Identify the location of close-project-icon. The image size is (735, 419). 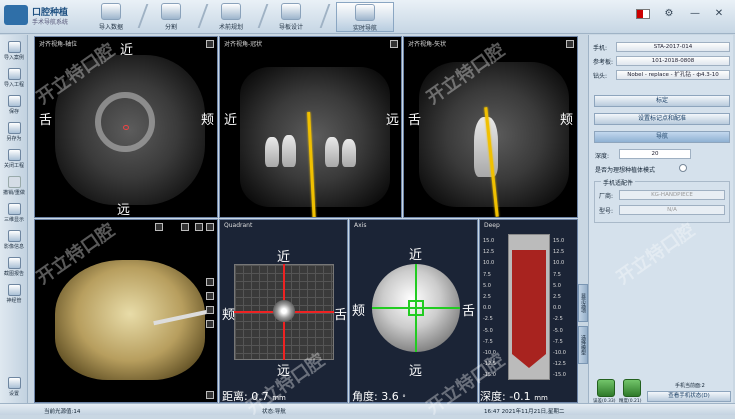
(14, 155).